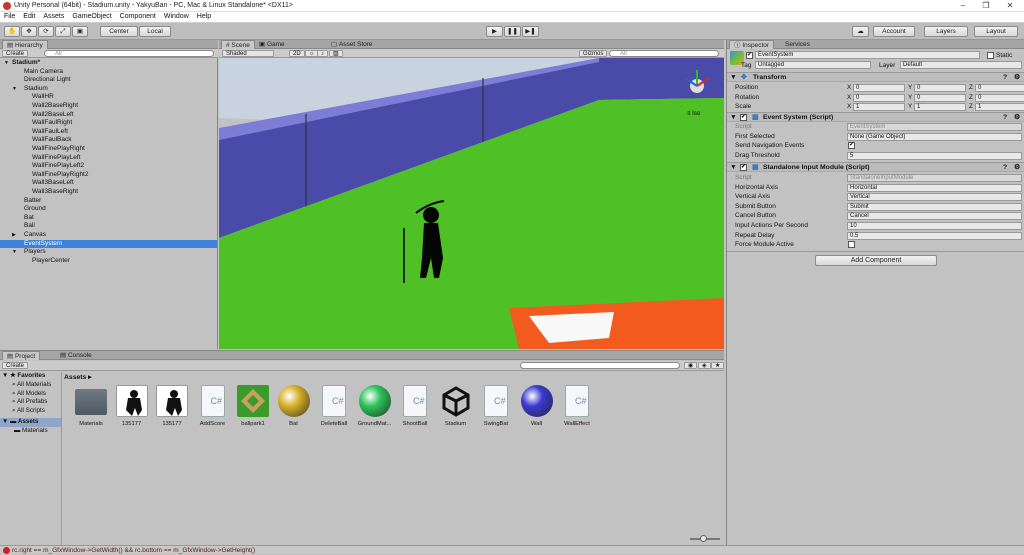 The width and height of the screenshot is (1024, 555). I want to click on event-system-field: EventSystem, so click(934, 127).